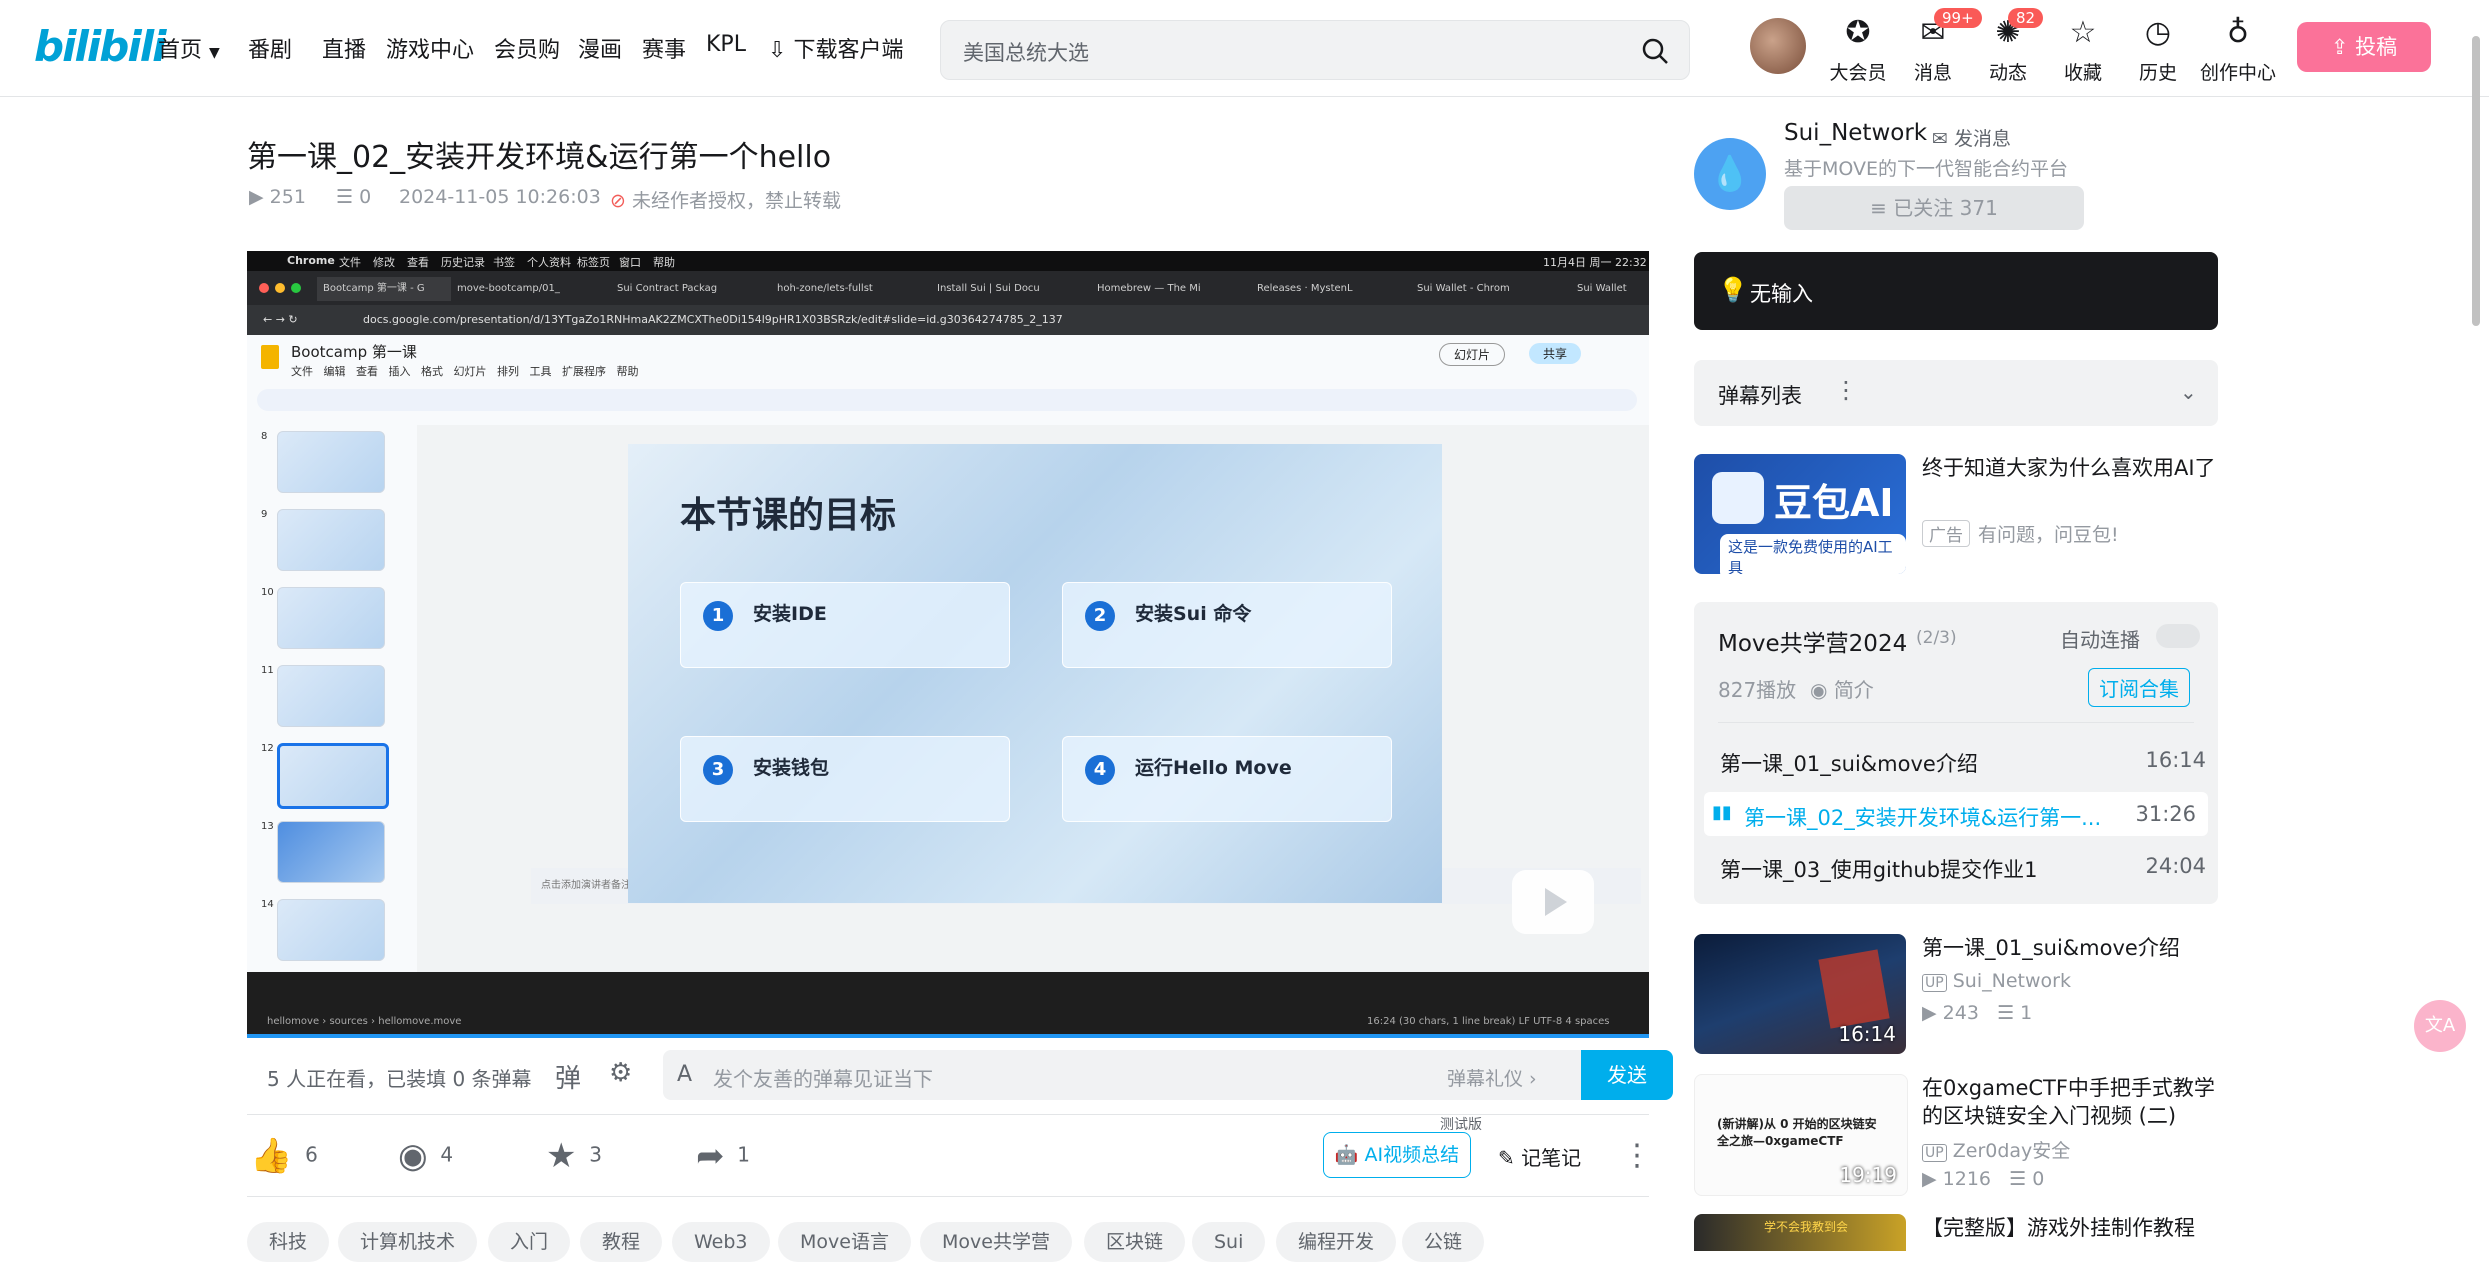 The height and width of the screenshot is (1262, 2489). I want to click on tag: 入门, so click(529, 1242).